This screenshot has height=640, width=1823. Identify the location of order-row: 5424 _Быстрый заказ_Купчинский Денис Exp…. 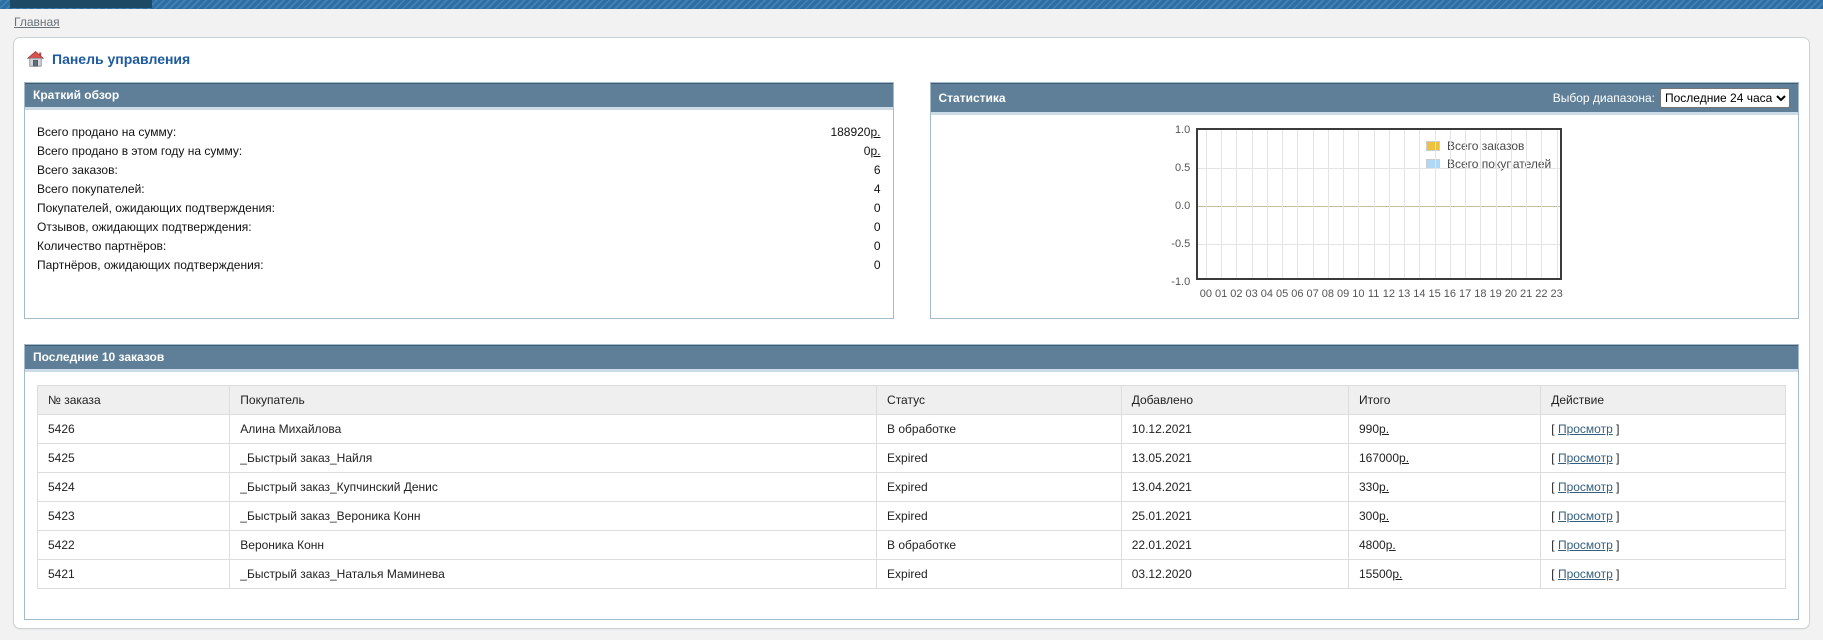
(911, 487).